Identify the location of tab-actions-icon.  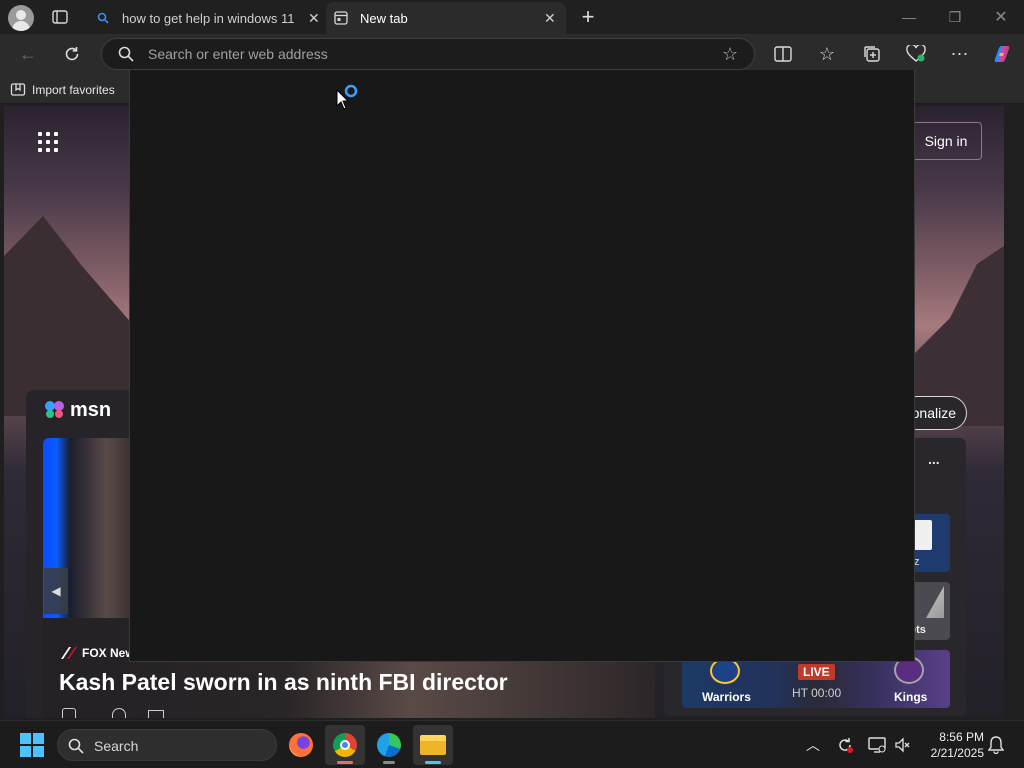
(60, 17).